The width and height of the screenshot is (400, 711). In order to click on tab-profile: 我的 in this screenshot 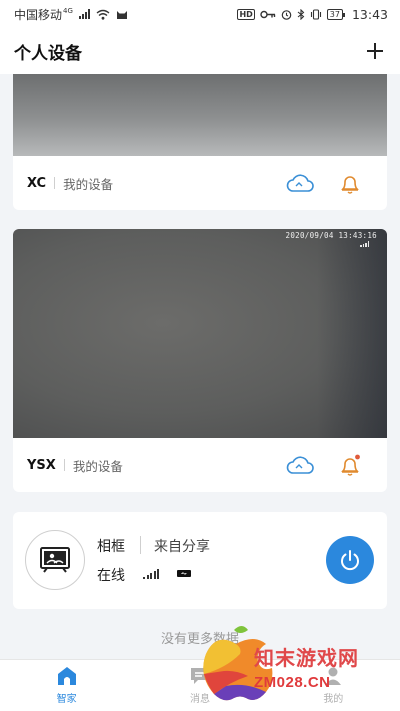, I will do `click(333, 685)`.